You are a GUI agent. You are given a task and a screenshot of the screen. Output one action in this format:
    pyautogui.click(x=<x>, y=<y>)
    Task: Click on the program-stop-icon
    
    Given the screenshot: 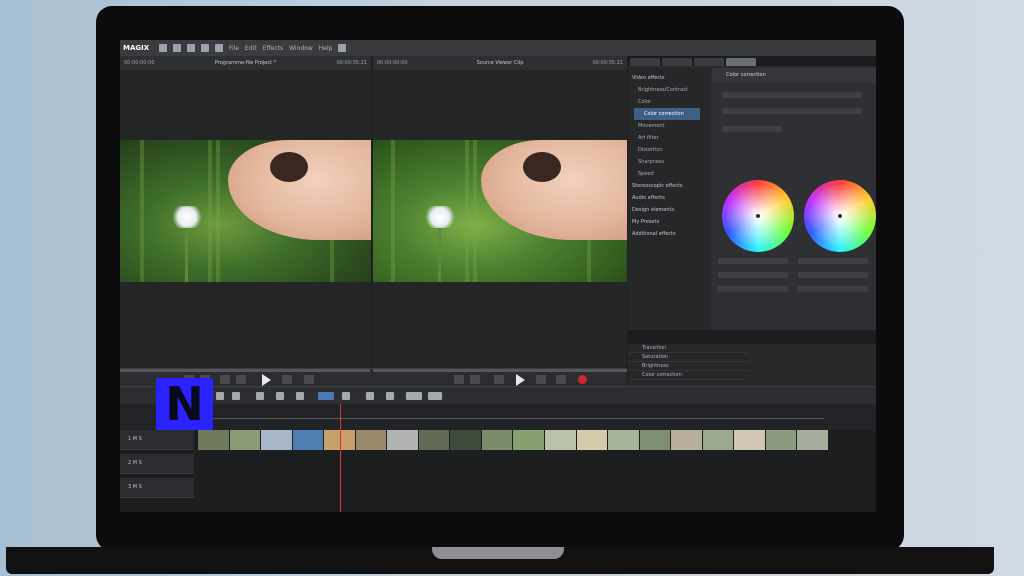 What is the action you would take?
    pyautogui.click(x=241, y=379)
    